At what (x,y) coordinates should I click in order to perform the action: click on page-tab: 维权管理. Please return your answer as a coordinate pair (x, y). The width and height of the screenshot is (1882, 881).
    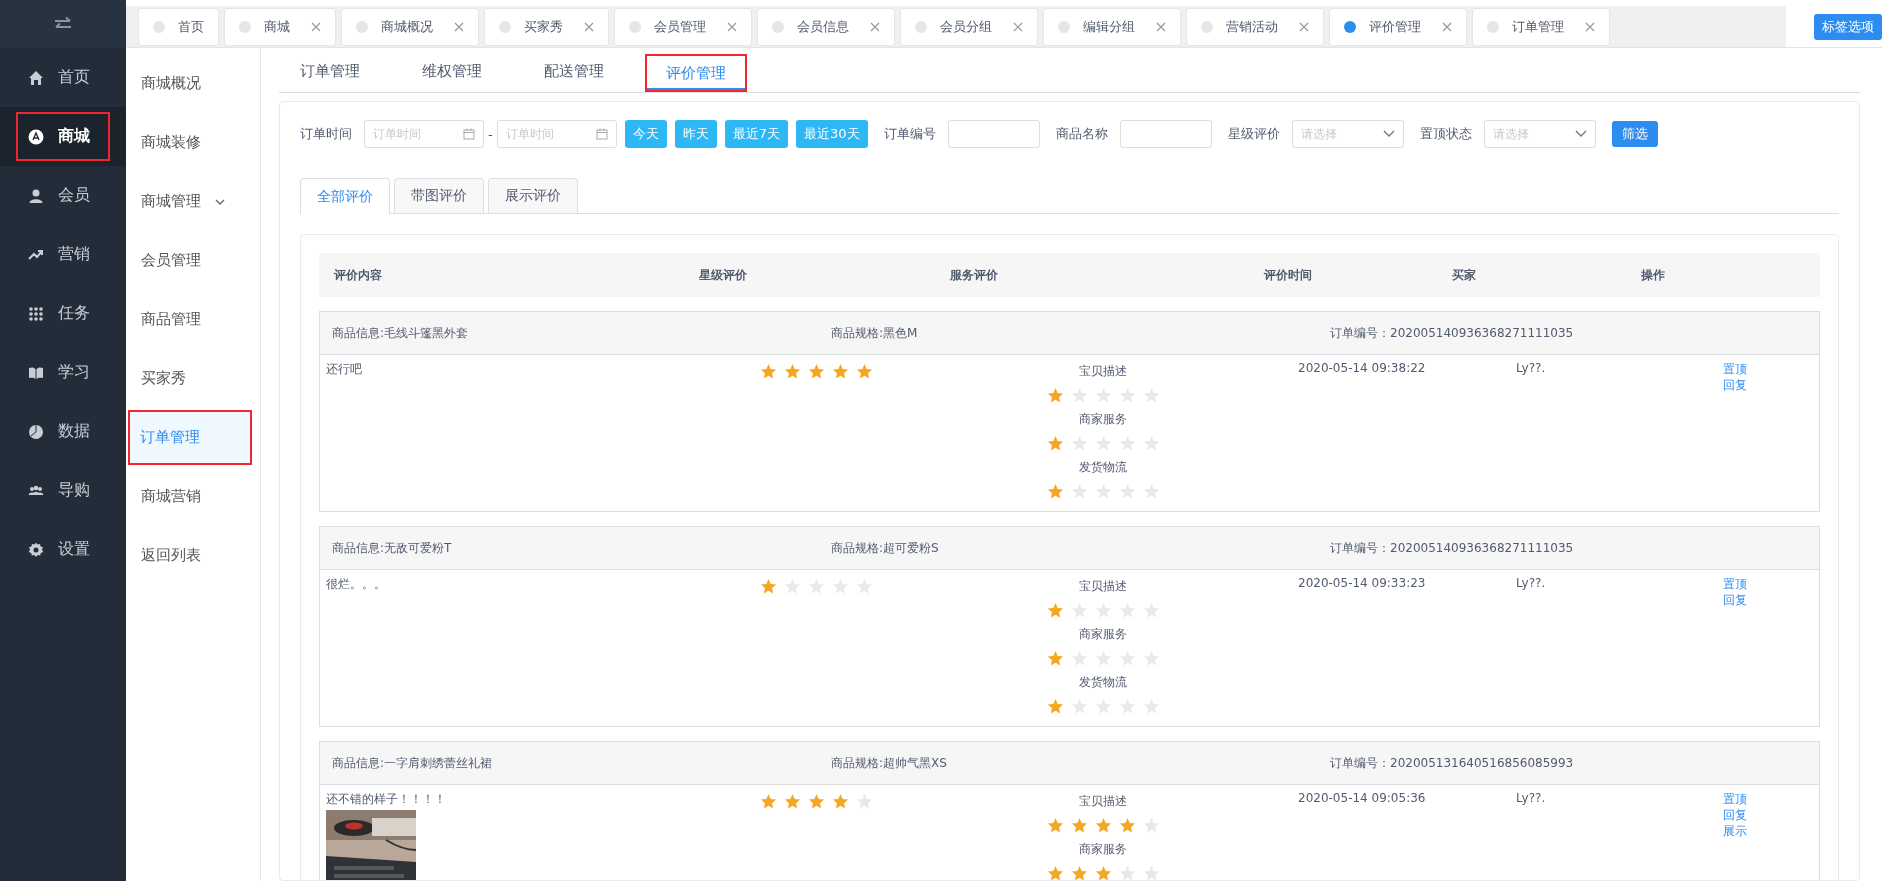
    Looking at the image, I should click on (452, 70).